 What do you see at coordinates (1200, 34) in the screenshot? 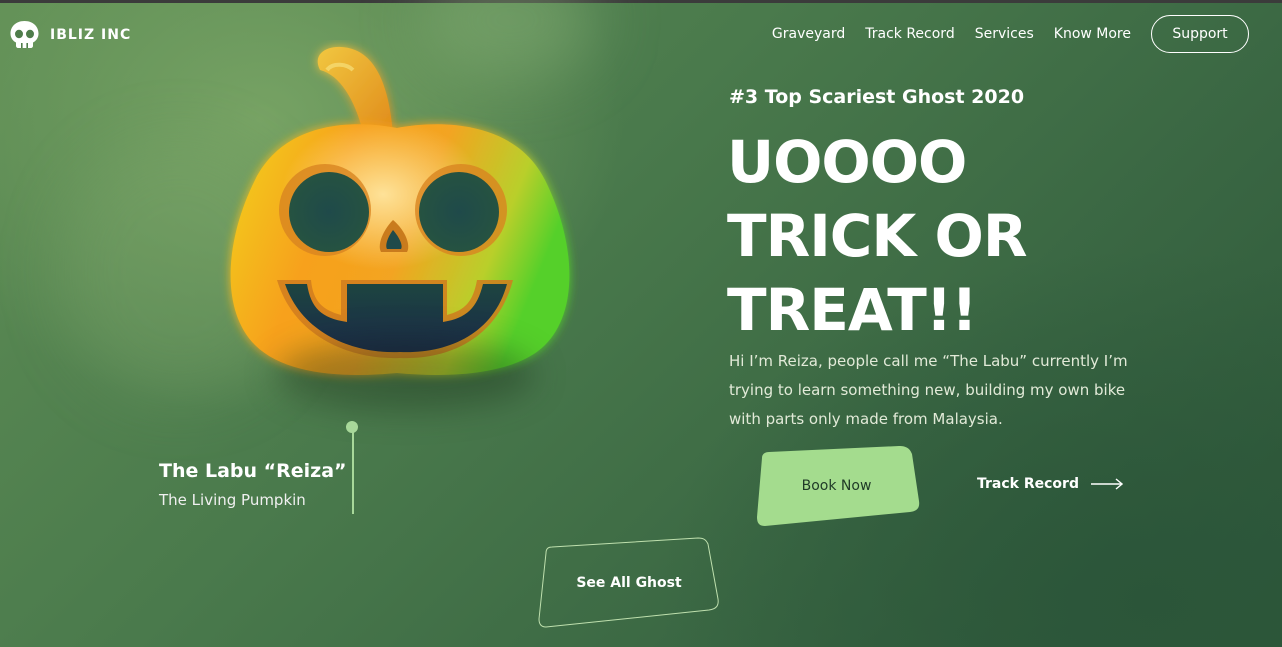
I see `support-button: Support` at bounding box center [1200, 34].